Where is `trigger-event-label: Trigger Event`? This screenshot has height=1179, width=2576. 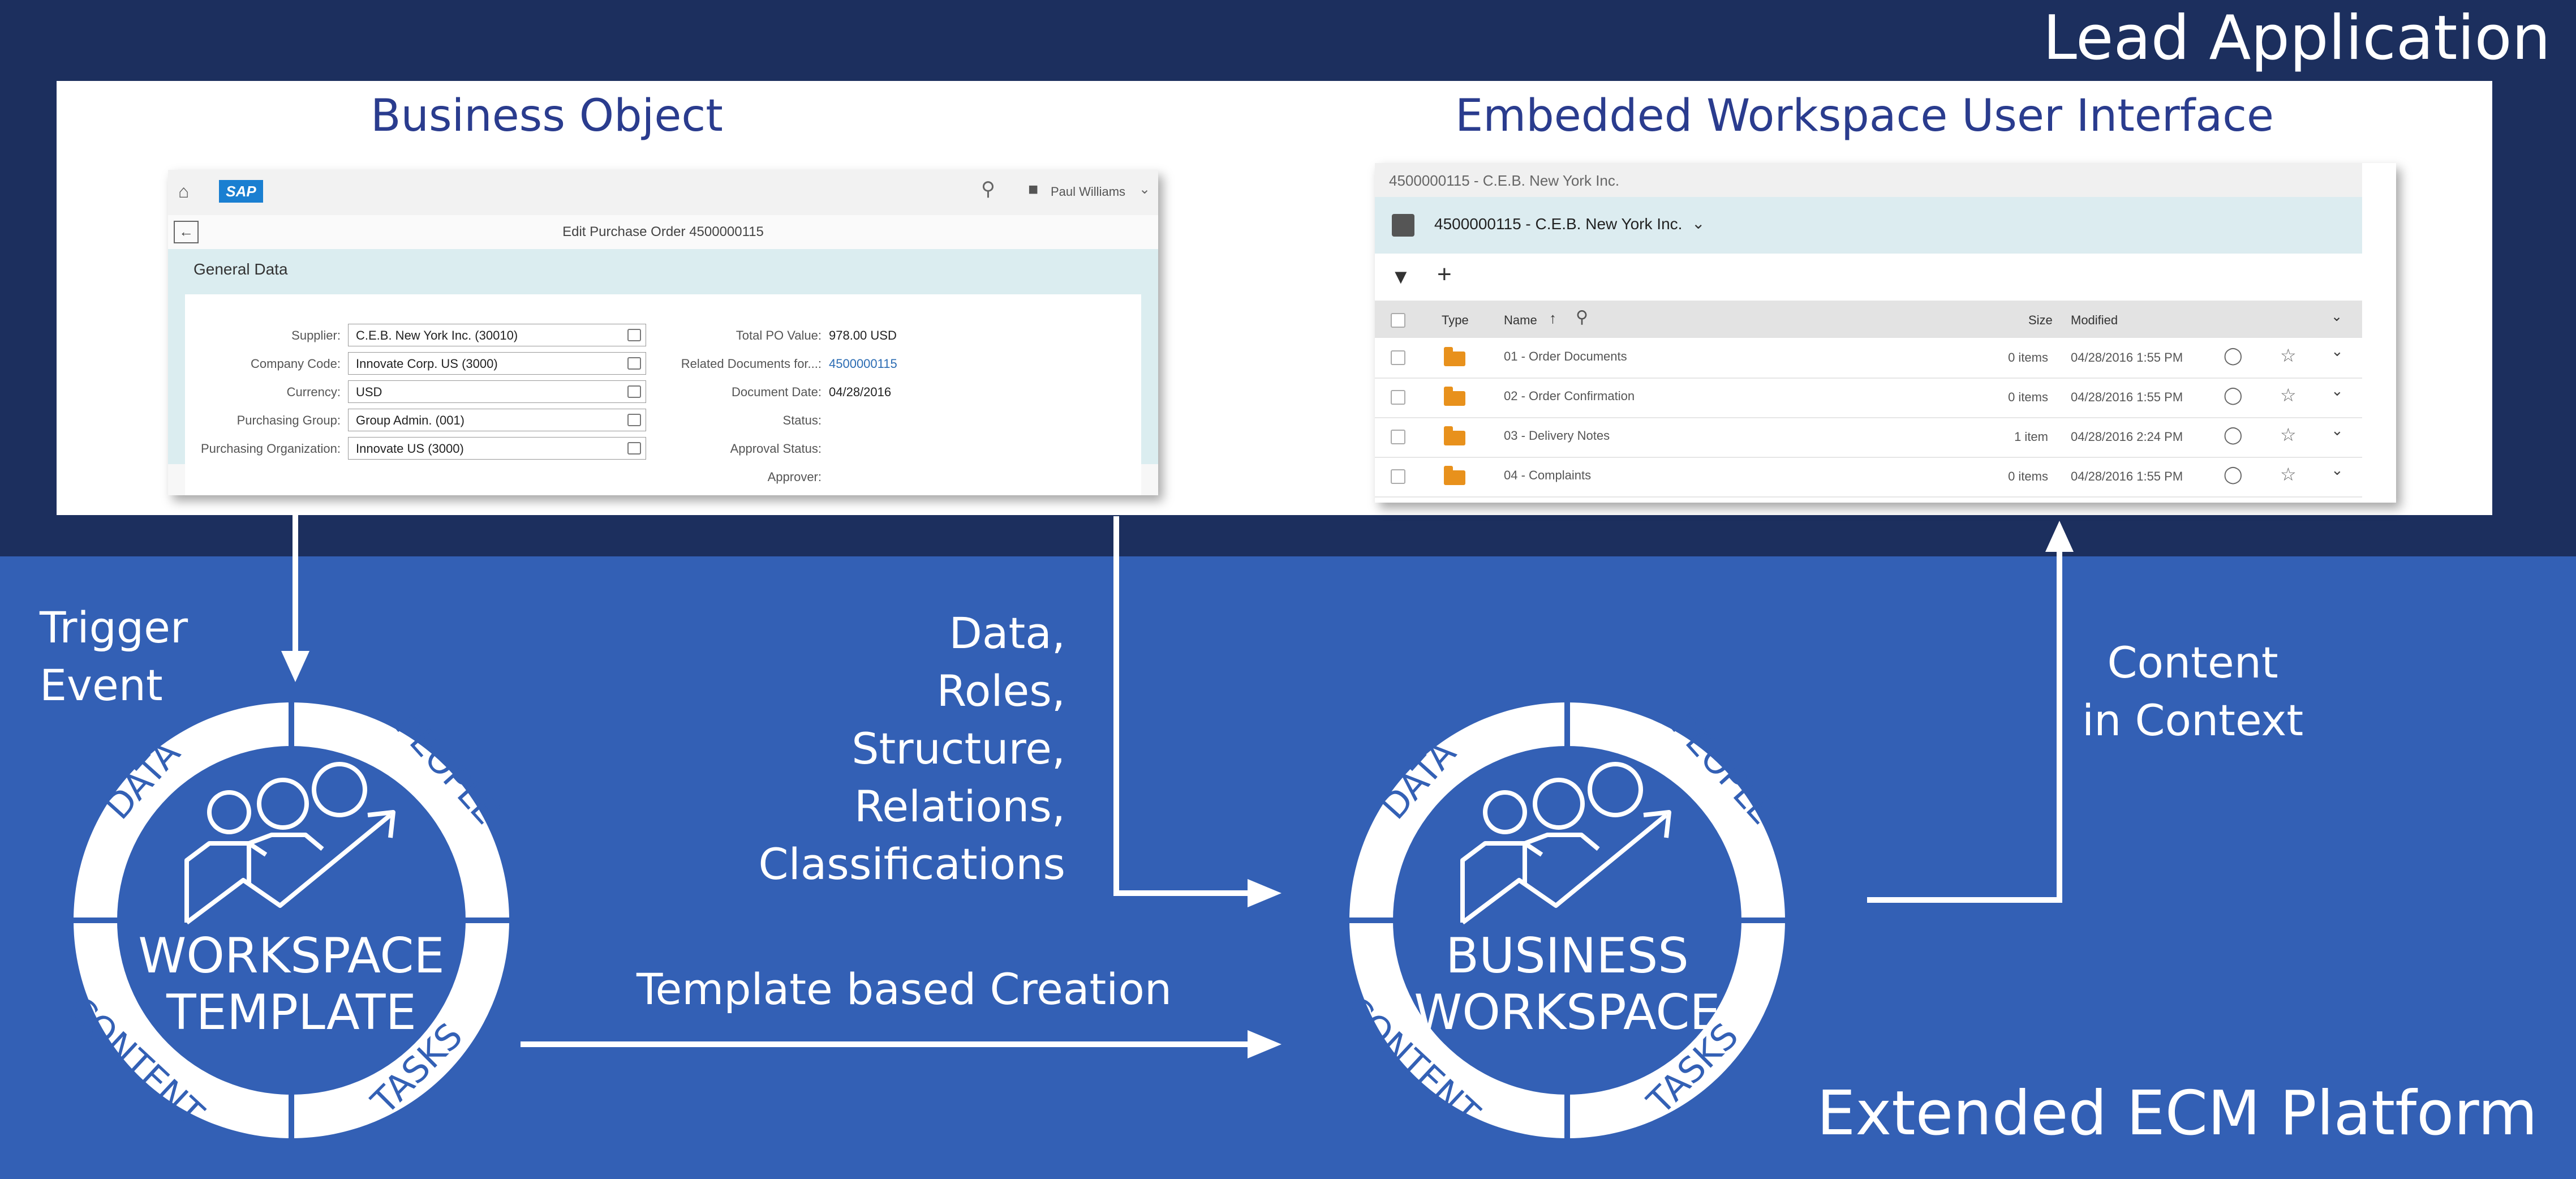 trigger-event-label: Trigger Event is located at coordinates (114, 656).